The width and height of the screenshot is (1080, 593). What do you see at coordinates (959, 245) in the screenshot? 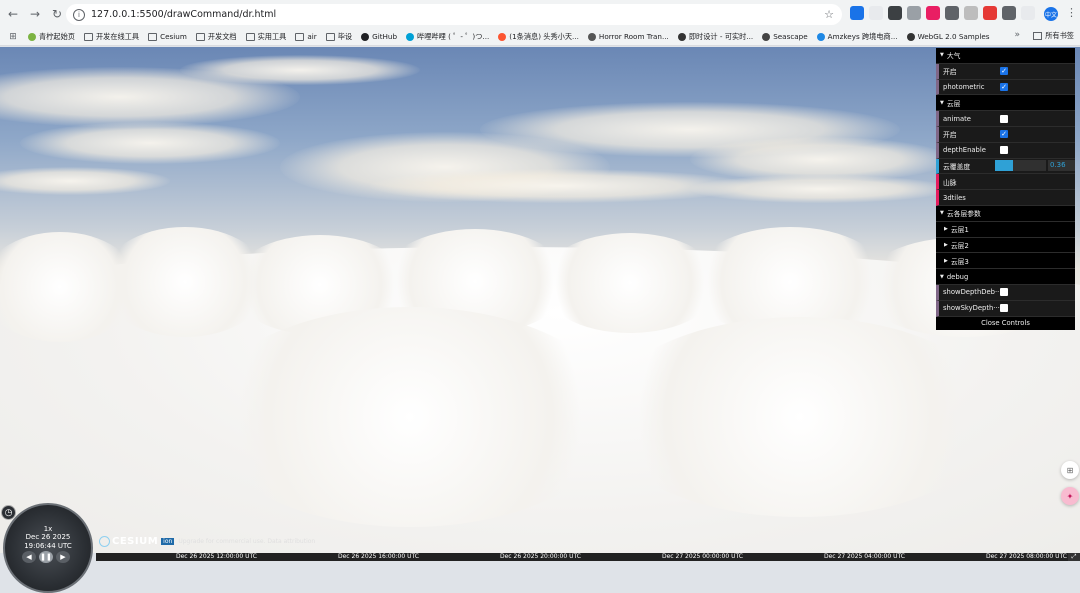
I see `folder-label: 云层2` at bounding box center [959, 245].